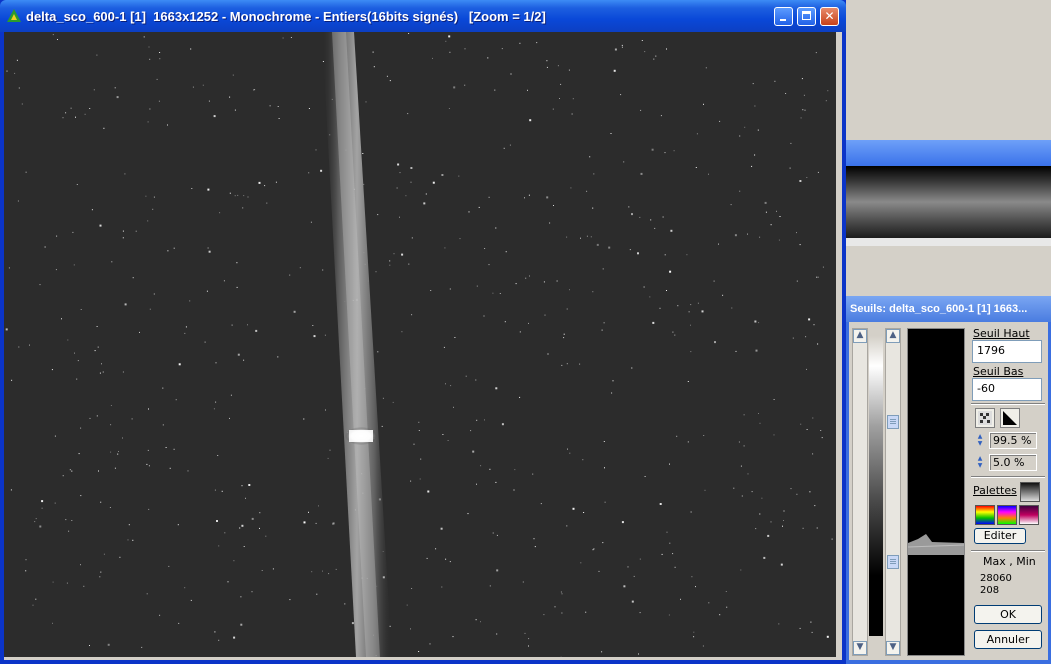  Describe the element at coordinates (1008, 639) in the screenshot. I see `annuler-button: Annuler` at that location.